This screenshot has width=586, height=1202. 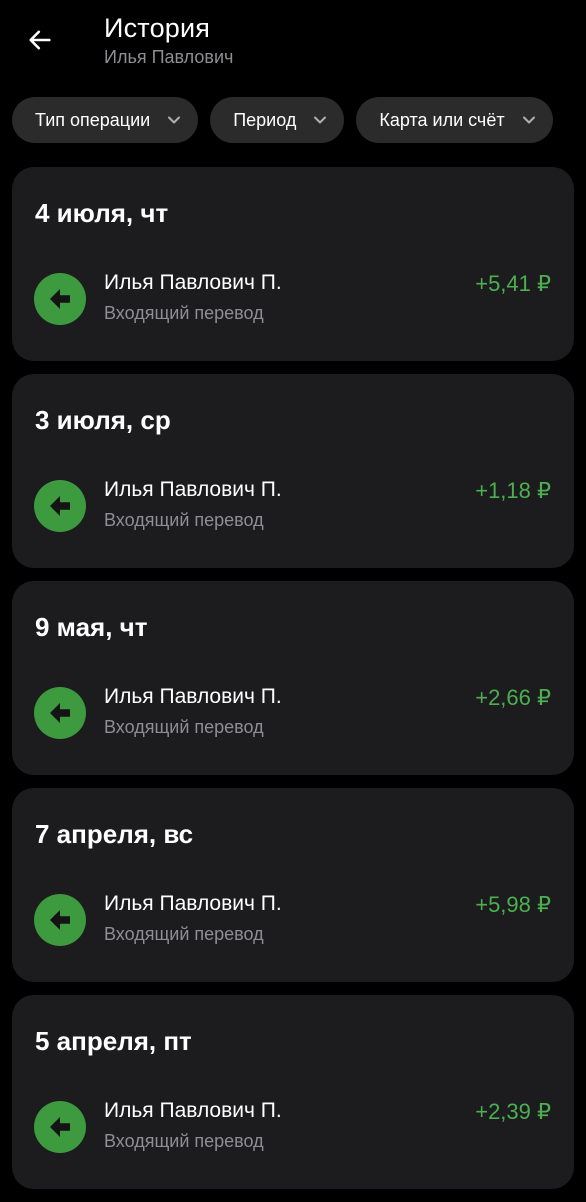 I want to click on transaction-amount: +2,66 ₽, so click(x=513, y=697).